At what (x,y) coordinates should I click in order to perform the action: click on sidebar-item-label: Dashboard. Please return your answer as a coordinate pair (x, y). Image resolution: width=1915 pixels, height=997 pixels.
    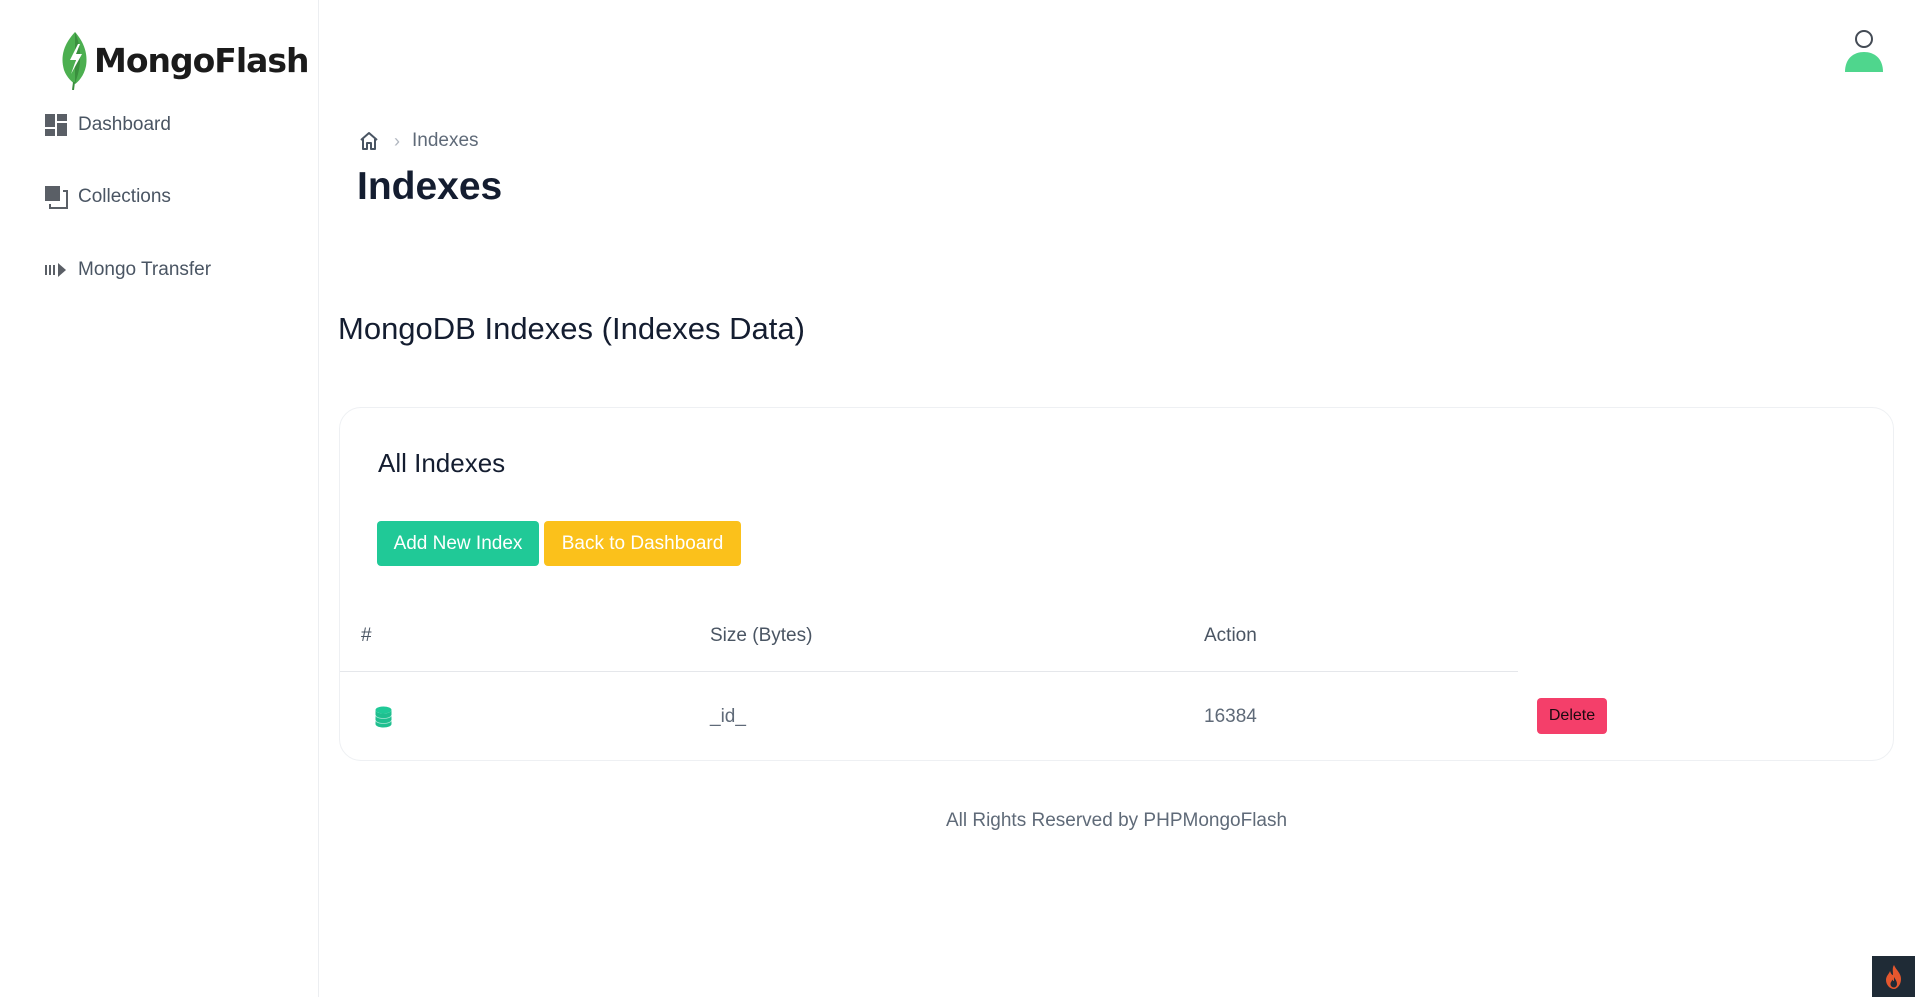
    Looking at the image, I should click on (124, 124).